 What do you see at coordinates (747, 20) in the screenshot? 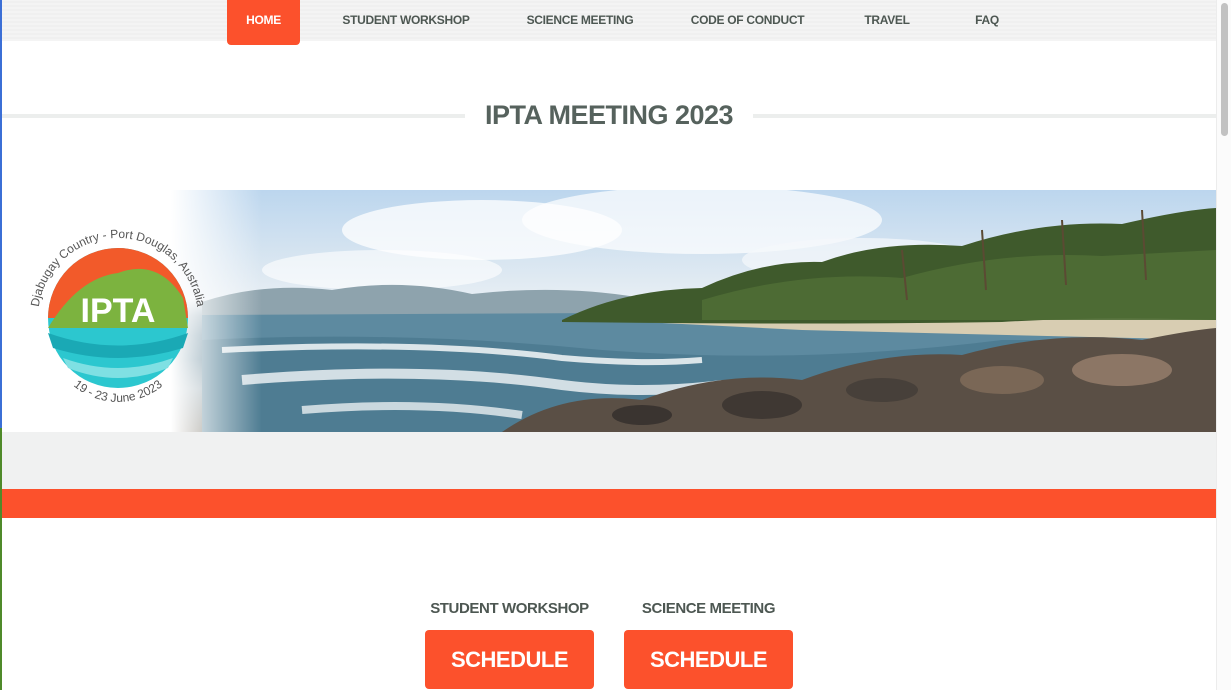
I see `nav-item-code-of-conduct: CODE OF CONDUCT` at bounding box center [747, 20].